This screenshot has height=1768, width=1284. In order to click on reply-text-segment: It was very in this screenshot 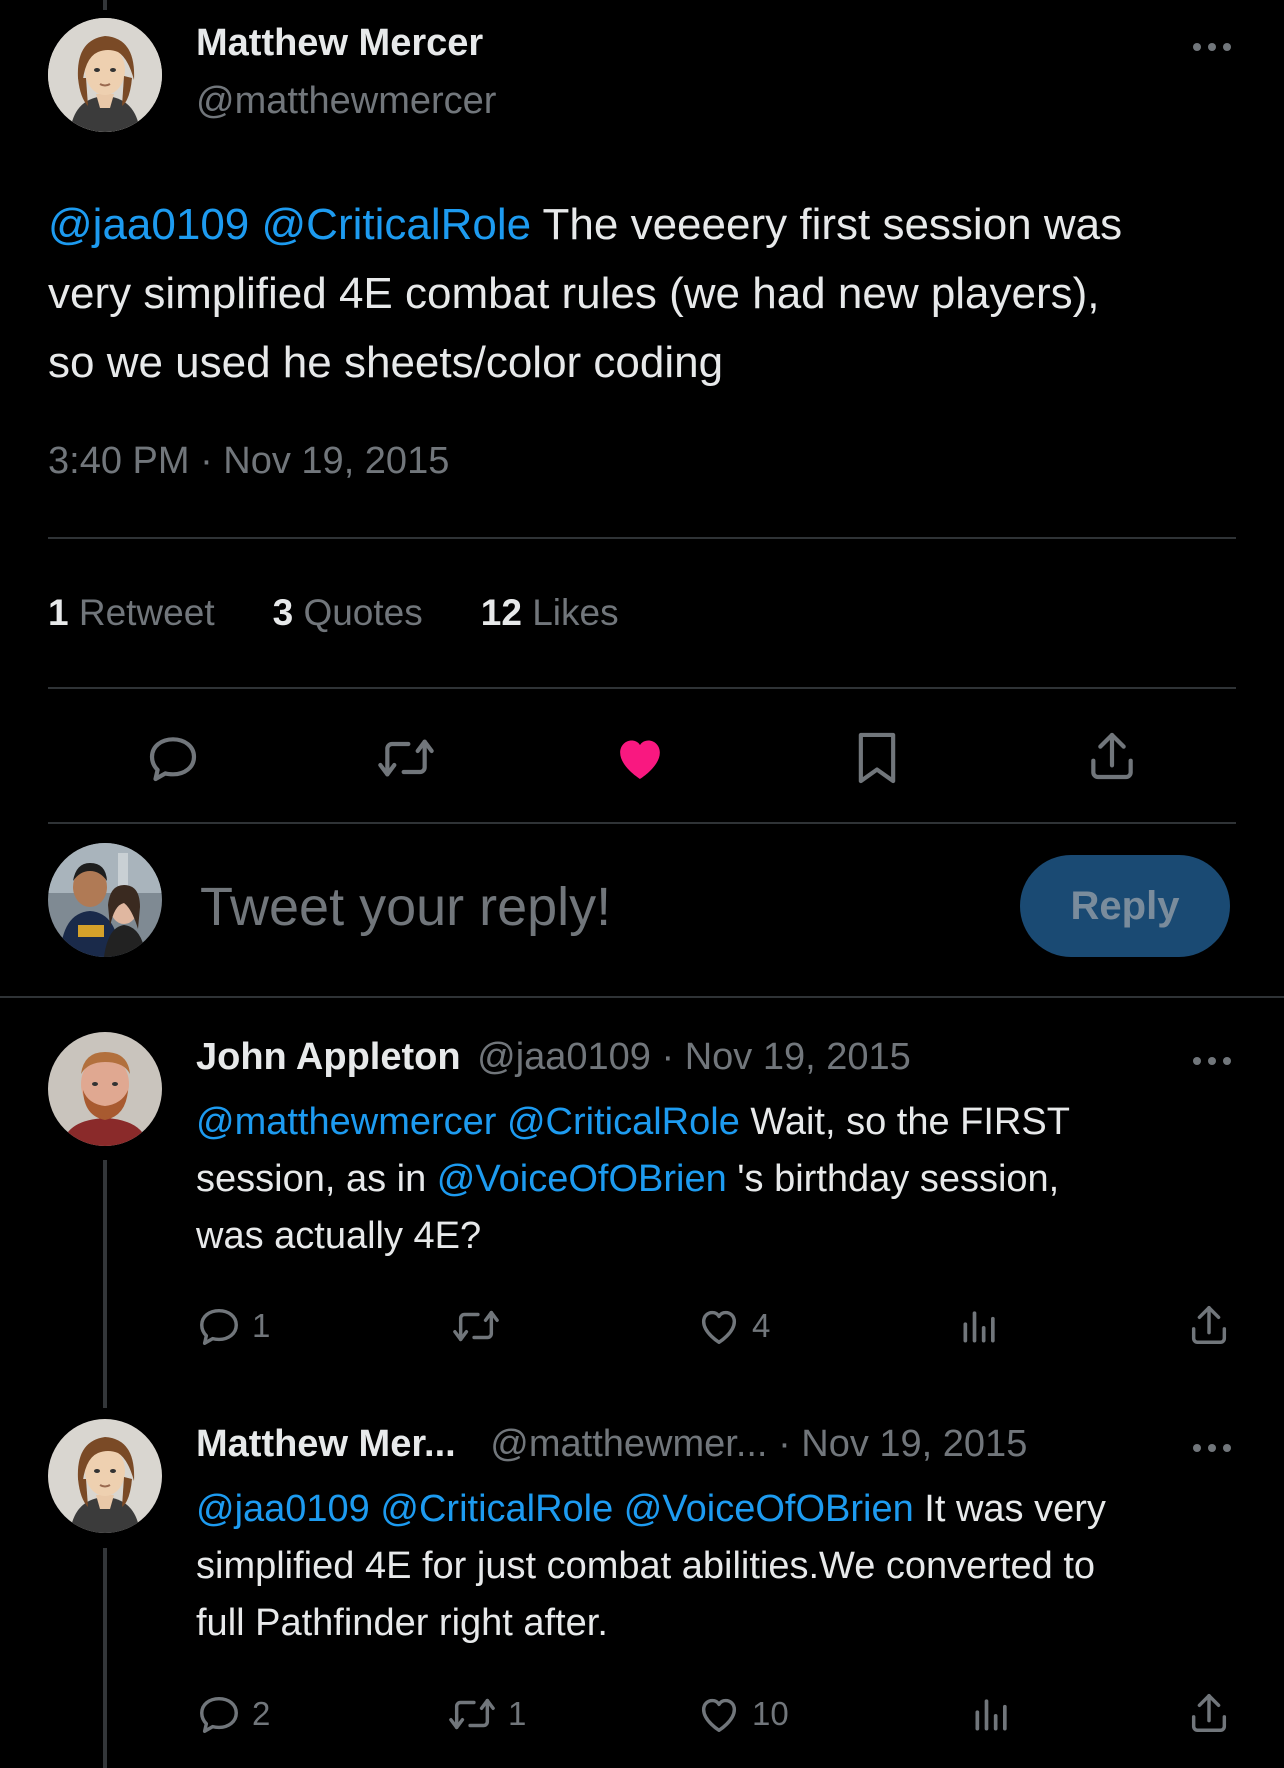, I will do `click(1009, 1509)`.